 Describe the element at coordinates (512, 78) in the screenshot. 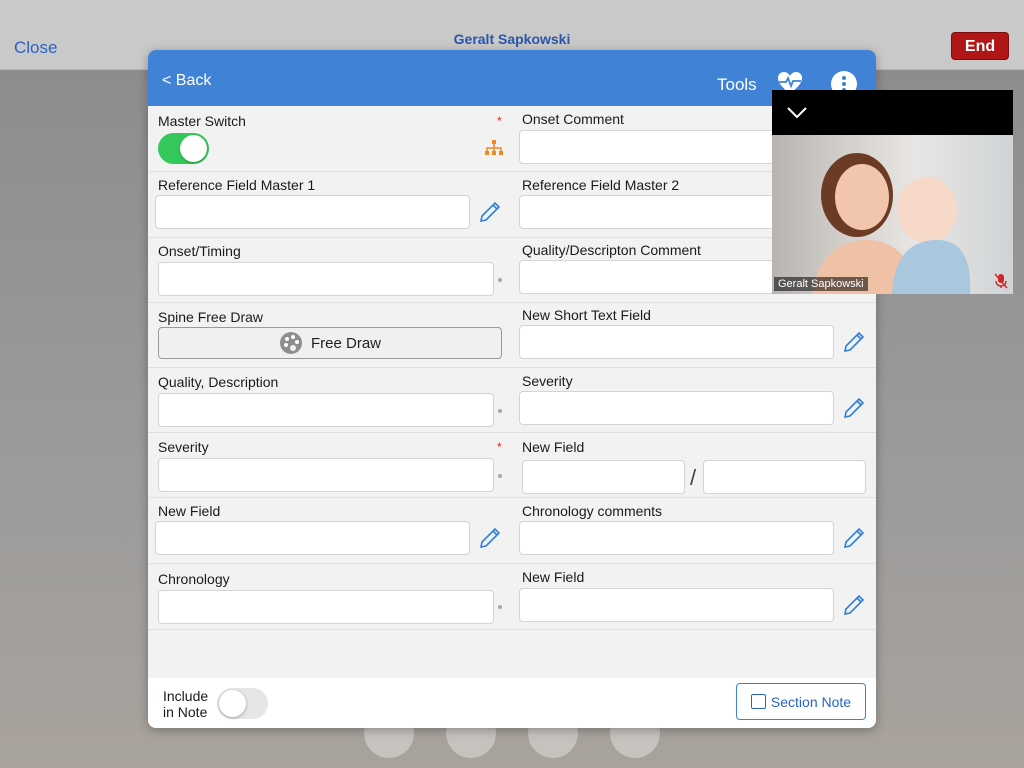

I see `modal-header: < Back Tools` at that location.